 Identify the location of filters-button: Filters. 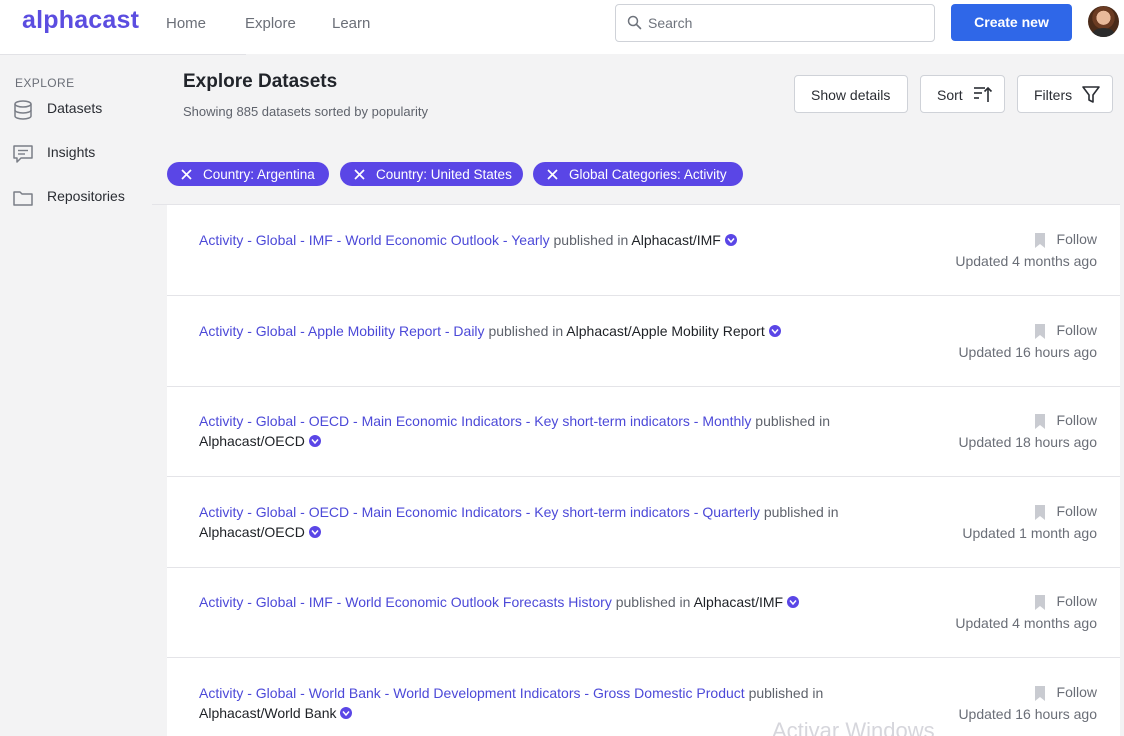
(1065, 94).